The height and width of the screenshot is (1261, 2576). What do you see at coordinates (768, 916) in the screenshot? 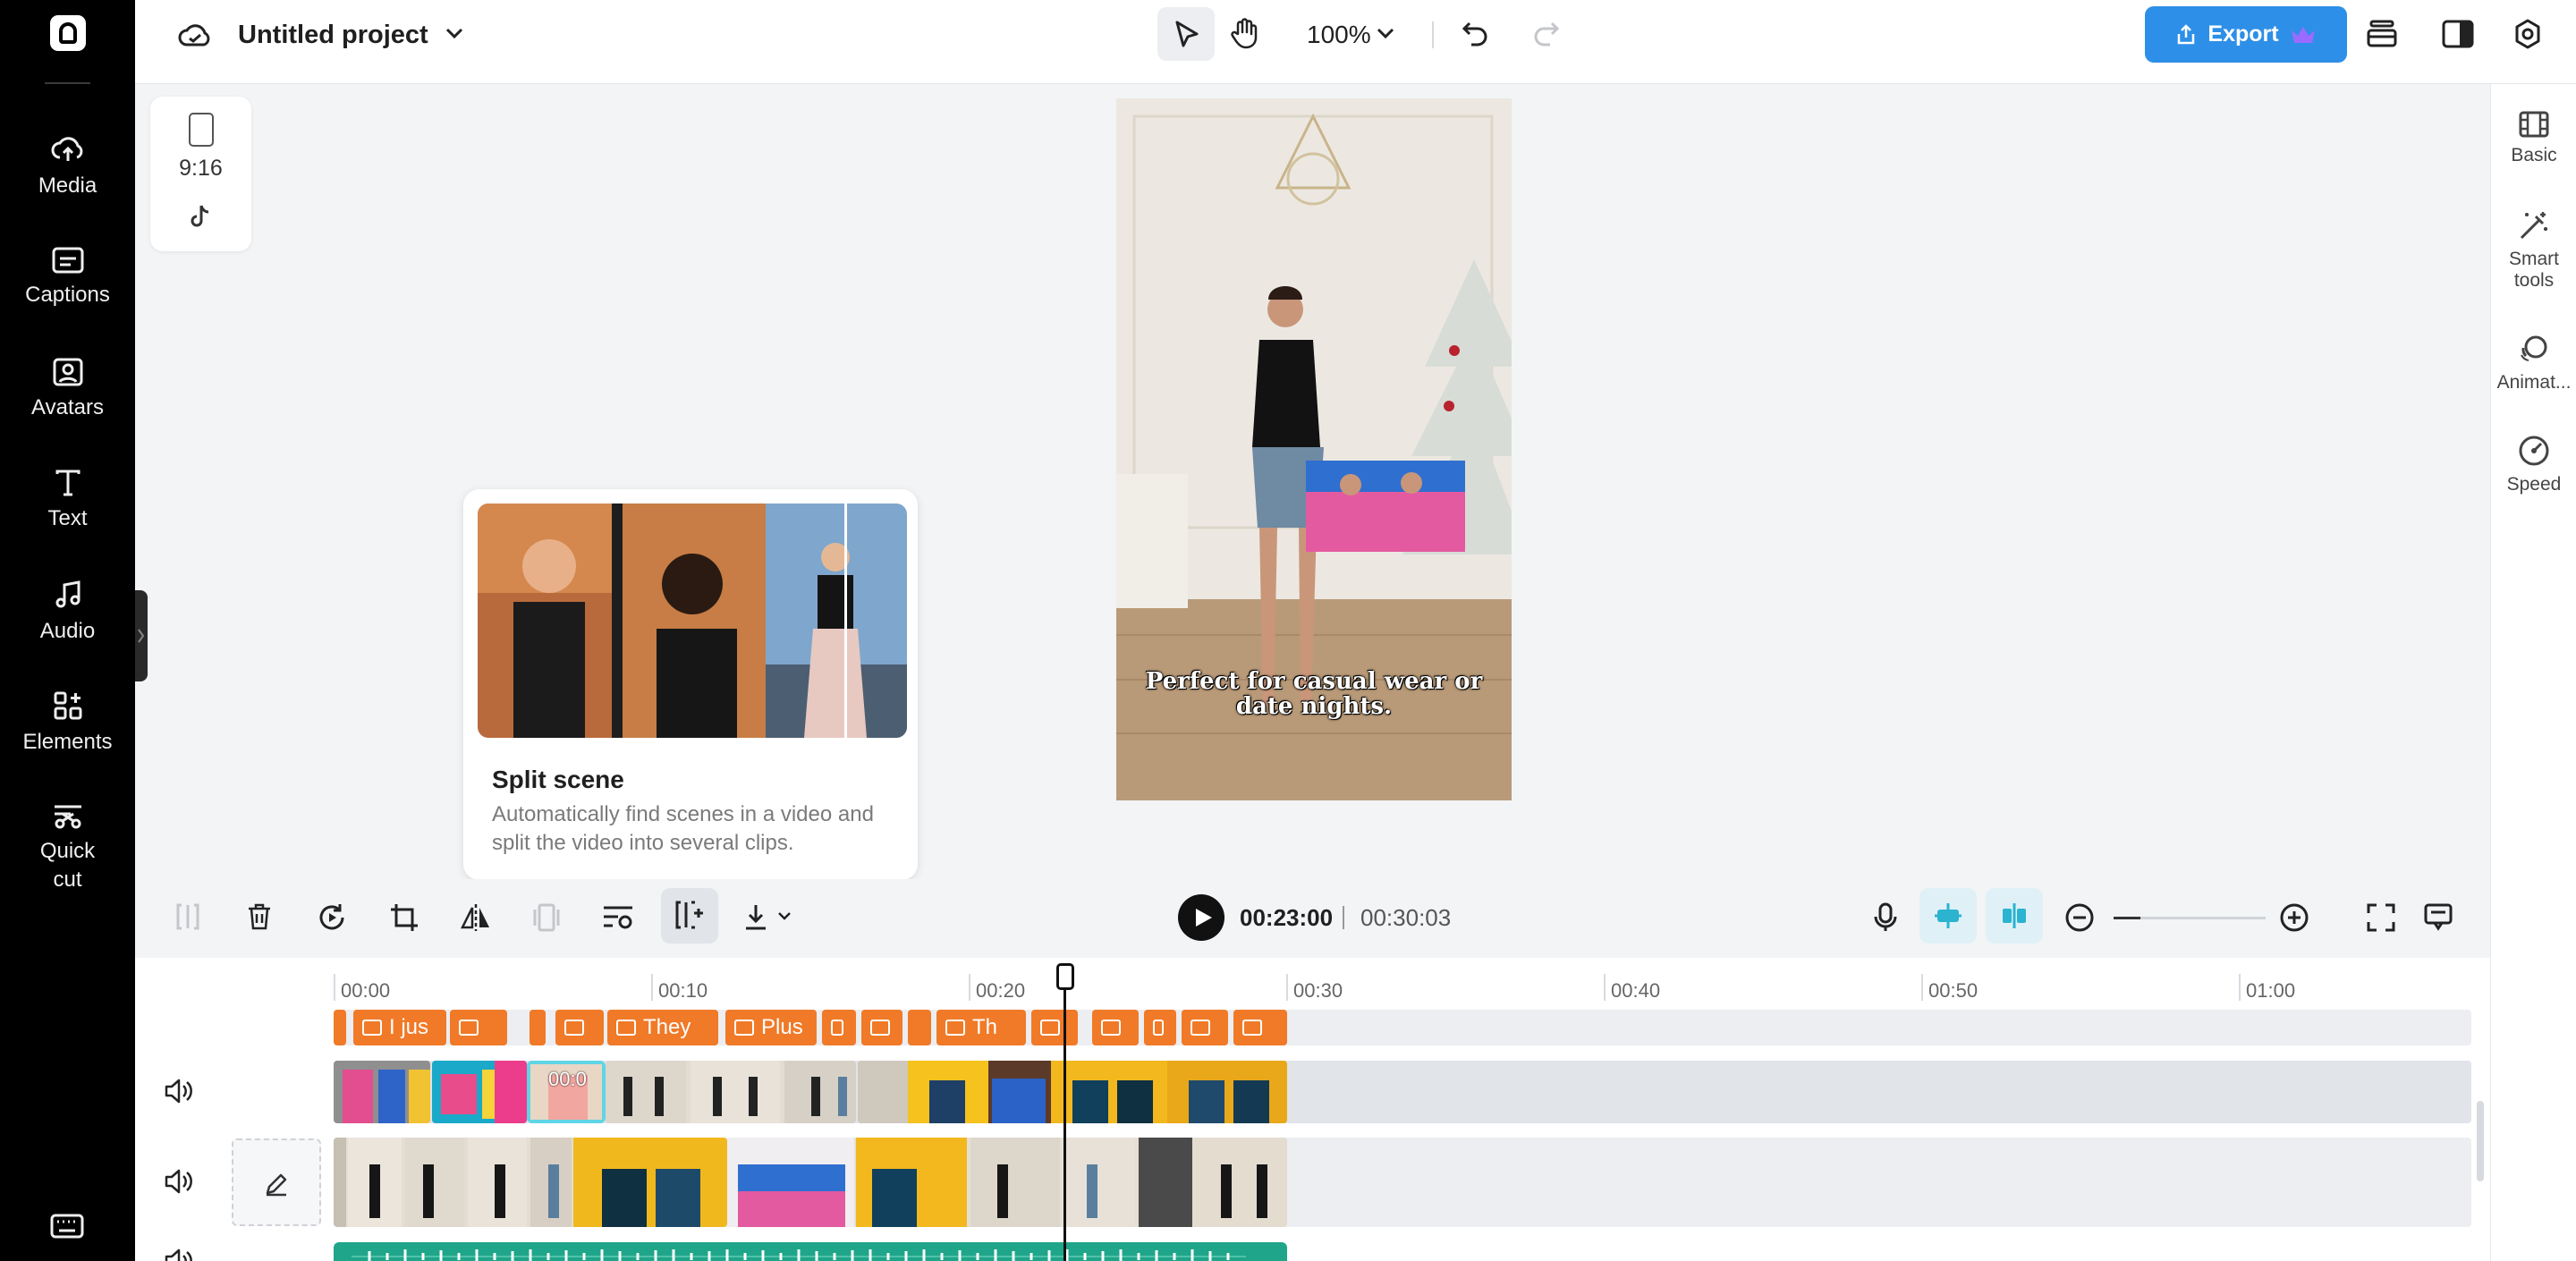
I see `download-button` at bounding box center [768, 916].